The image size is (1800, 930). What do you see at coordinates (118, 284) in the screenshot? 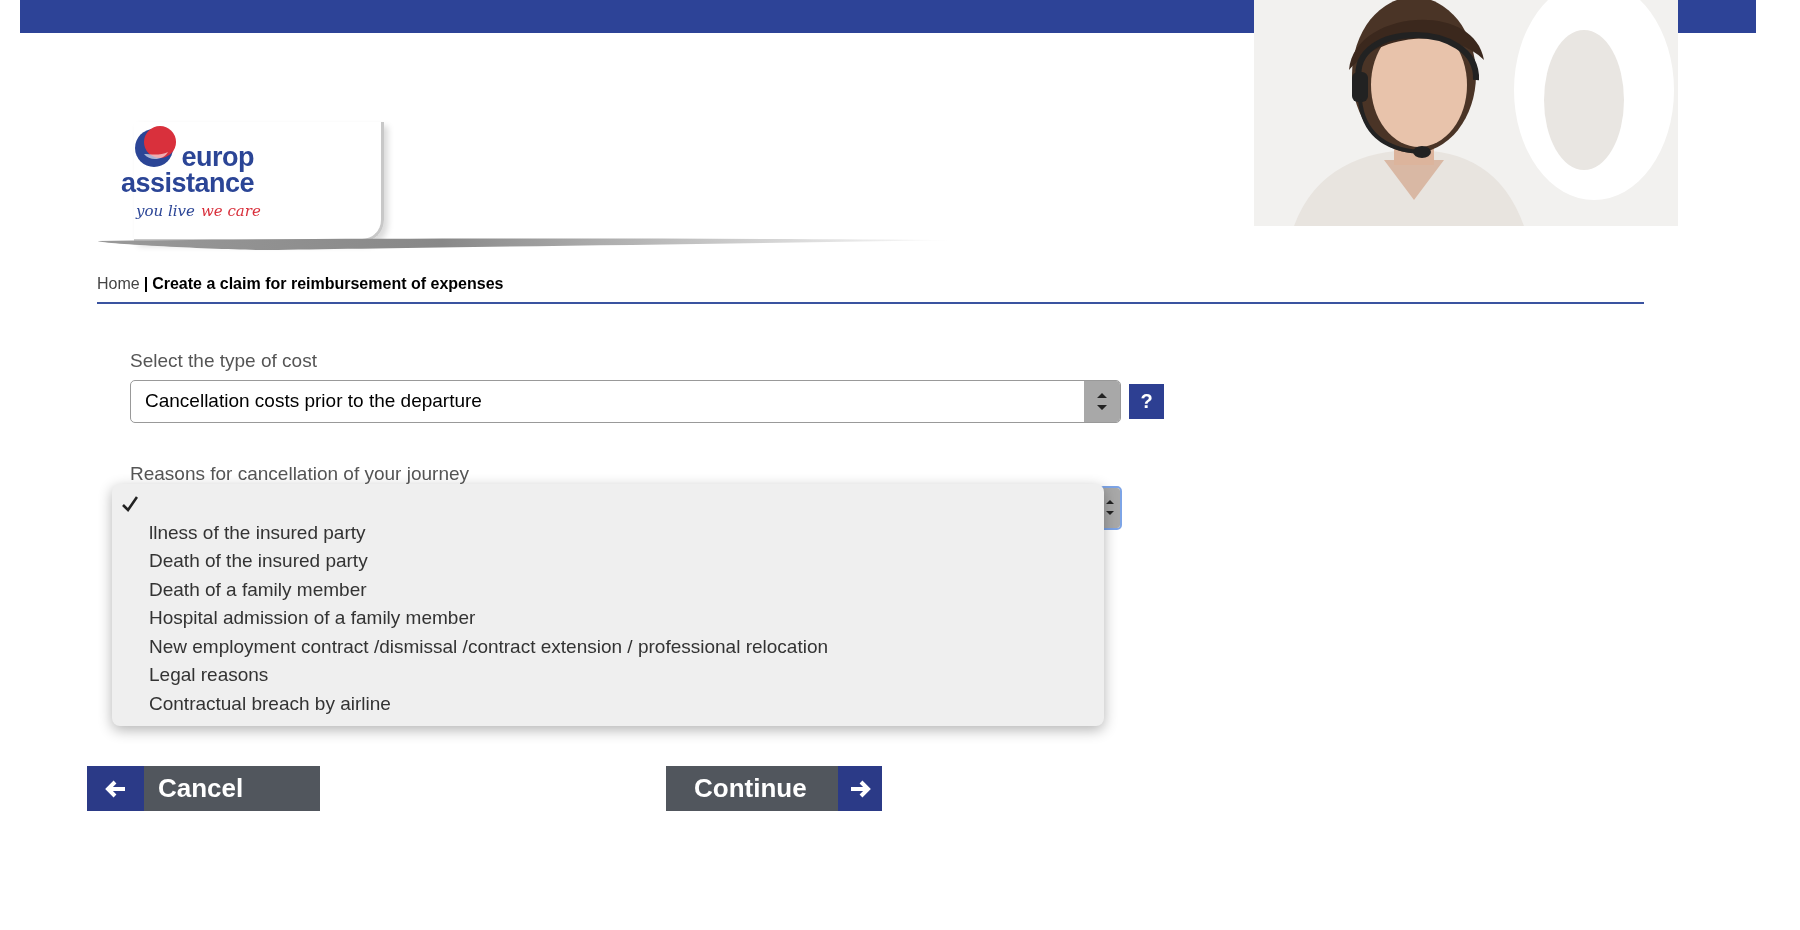
I see `home-link: Home` at bounding box center [118, 284].